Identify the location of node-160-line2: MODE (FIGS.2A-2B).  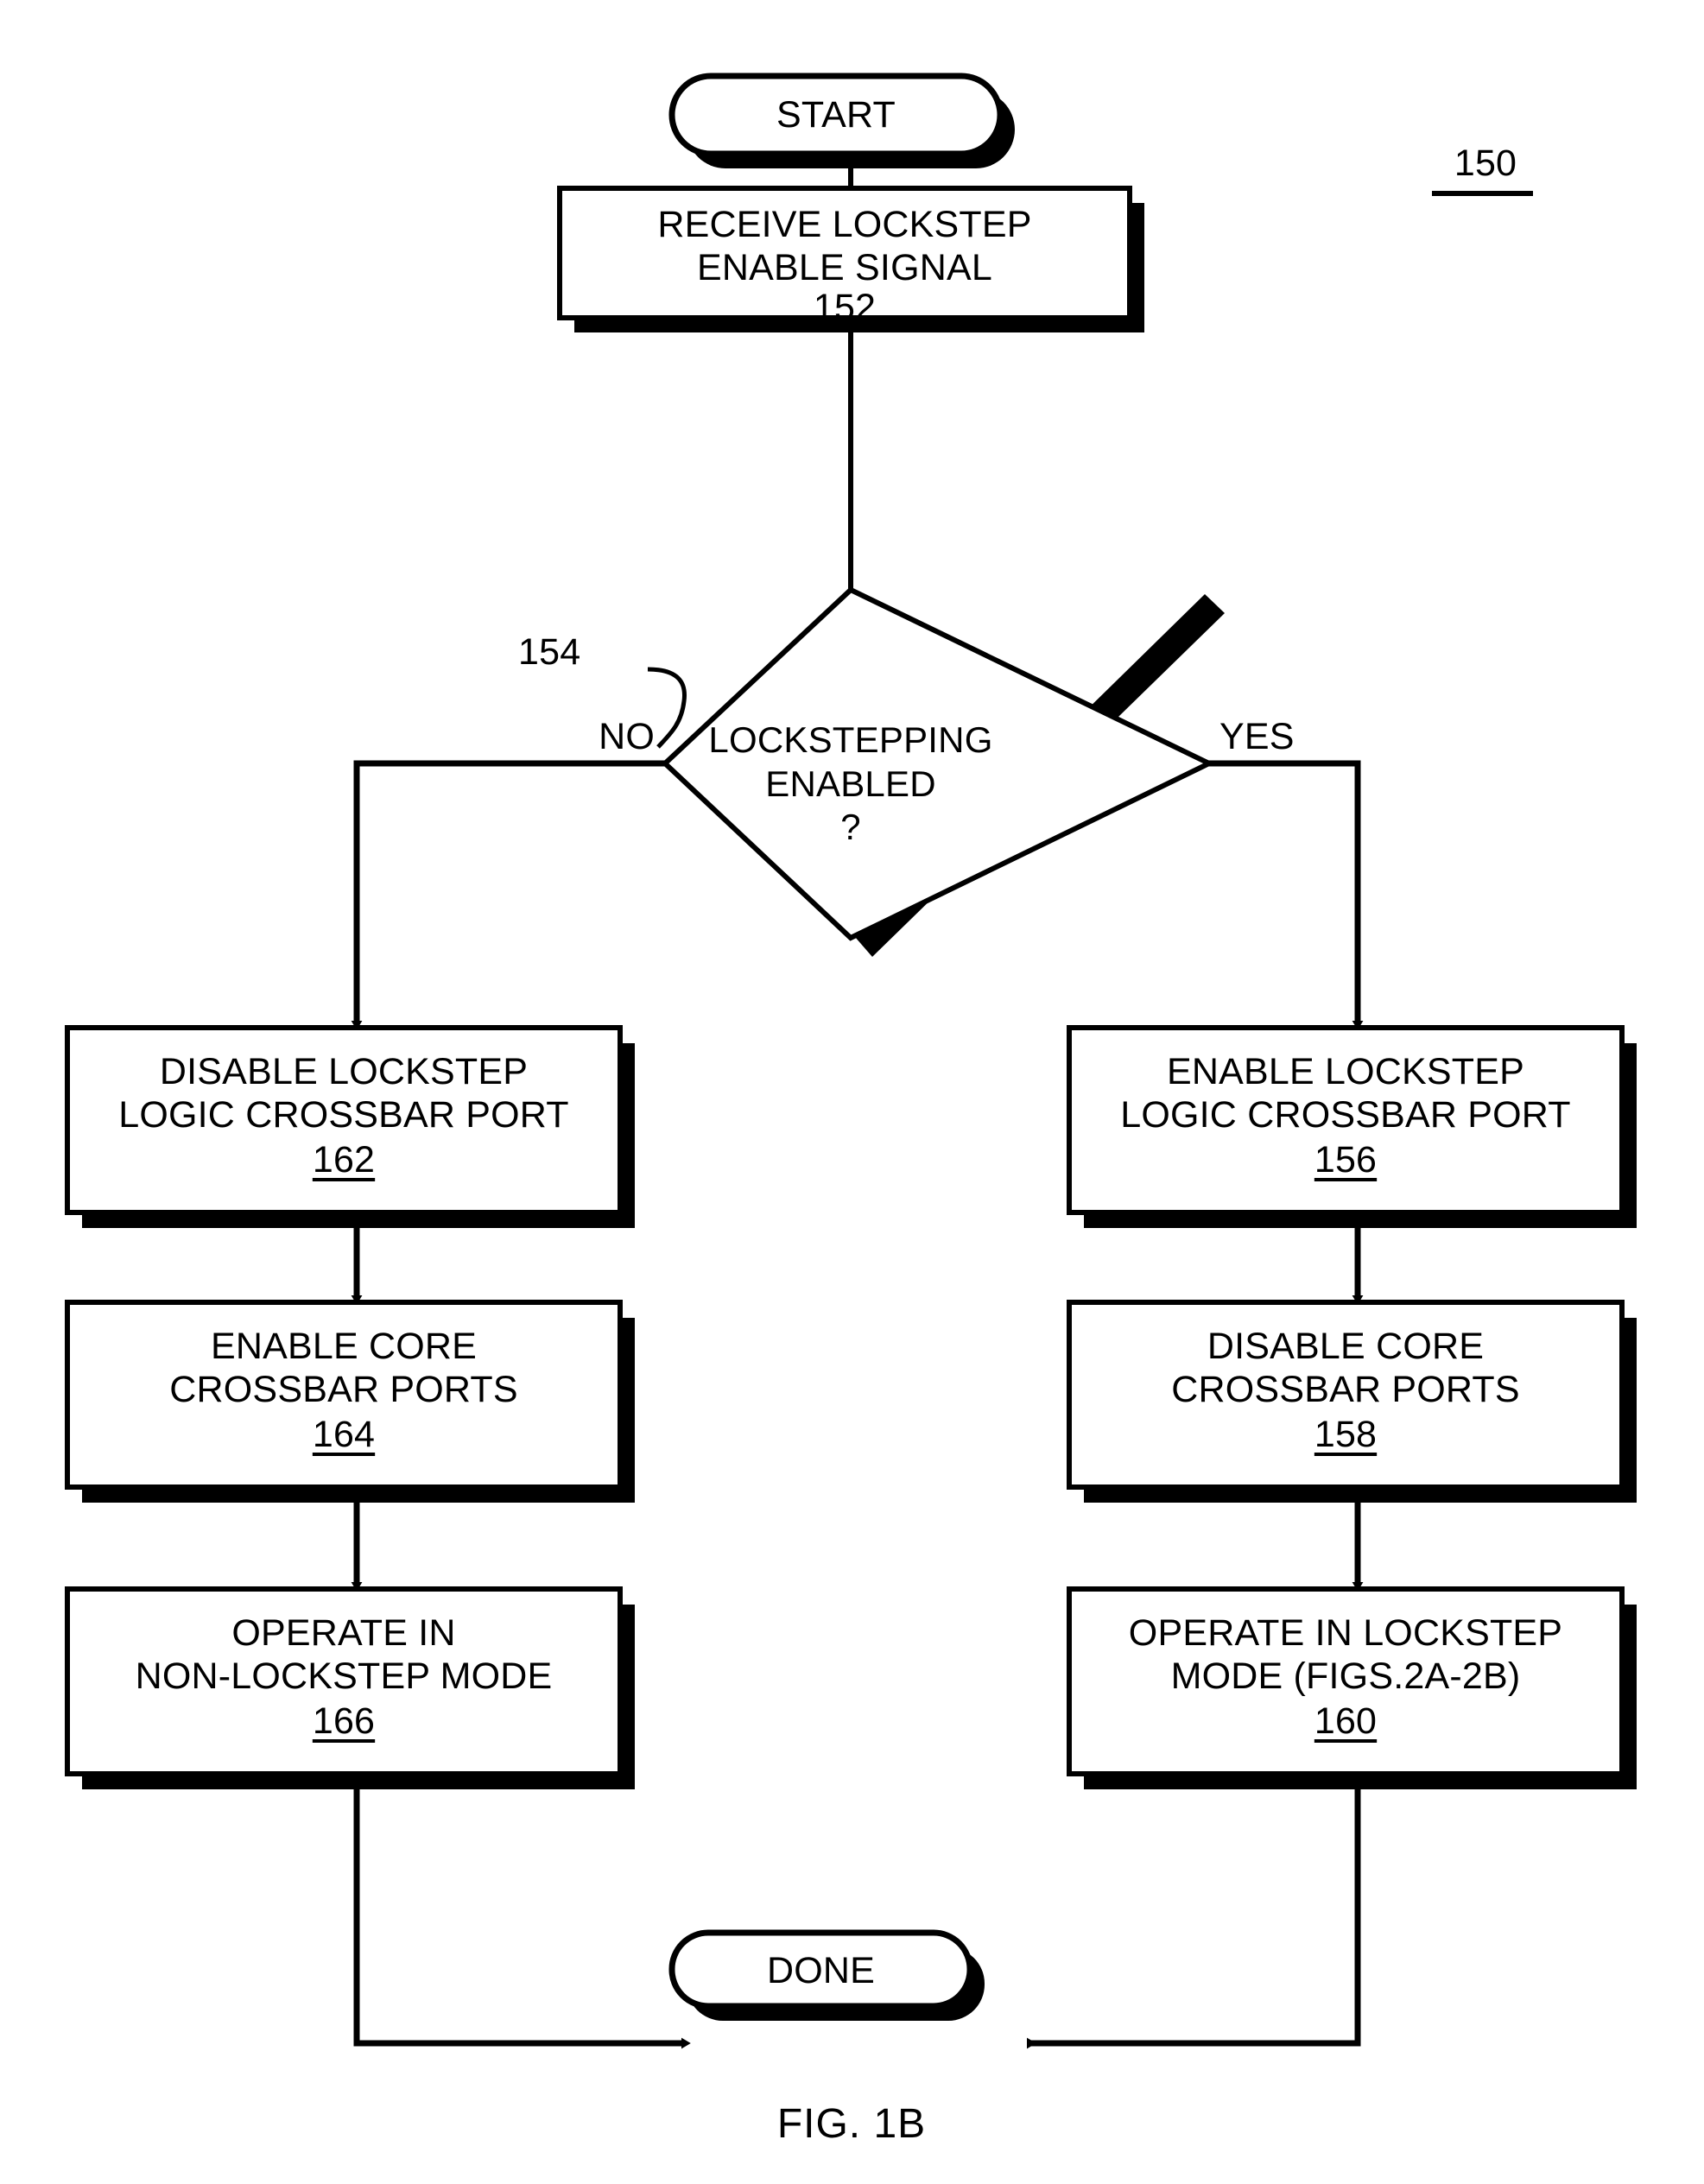
(1345, 1676).